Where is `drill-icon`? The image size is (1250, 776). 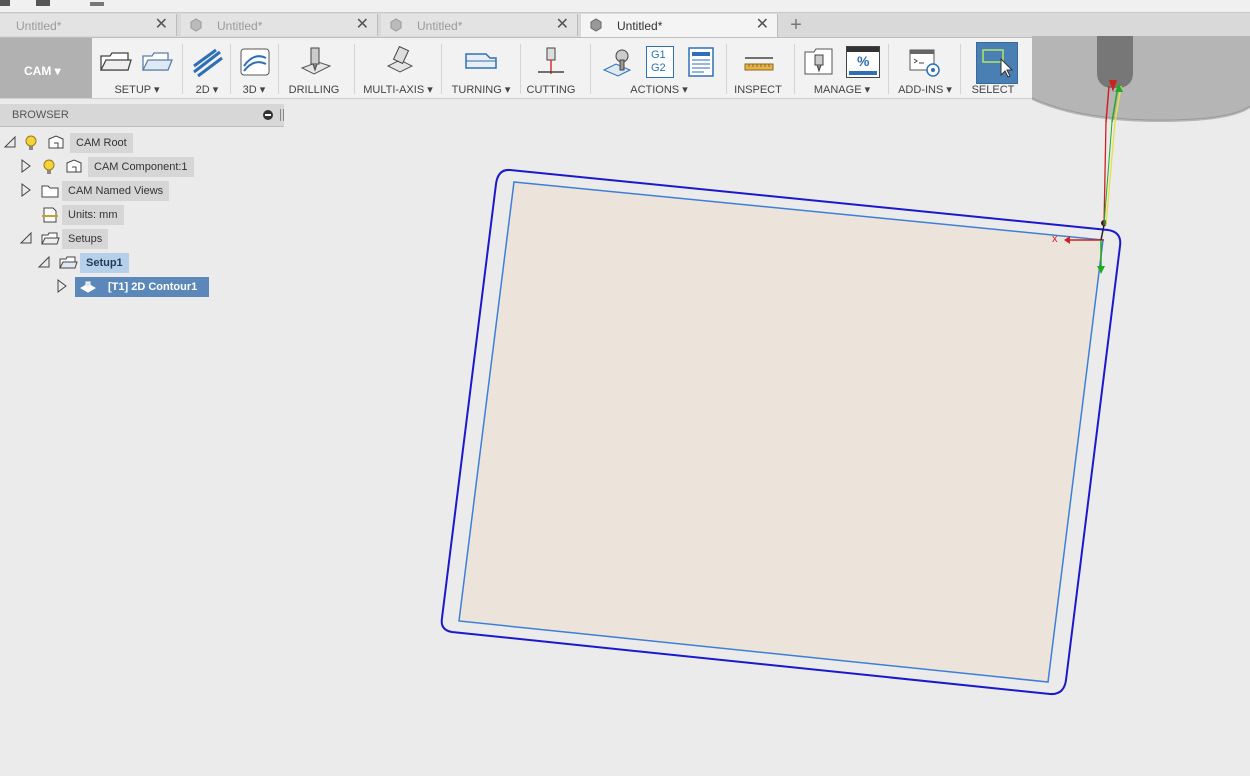 drill-icon is located at coordinates (316, 61).